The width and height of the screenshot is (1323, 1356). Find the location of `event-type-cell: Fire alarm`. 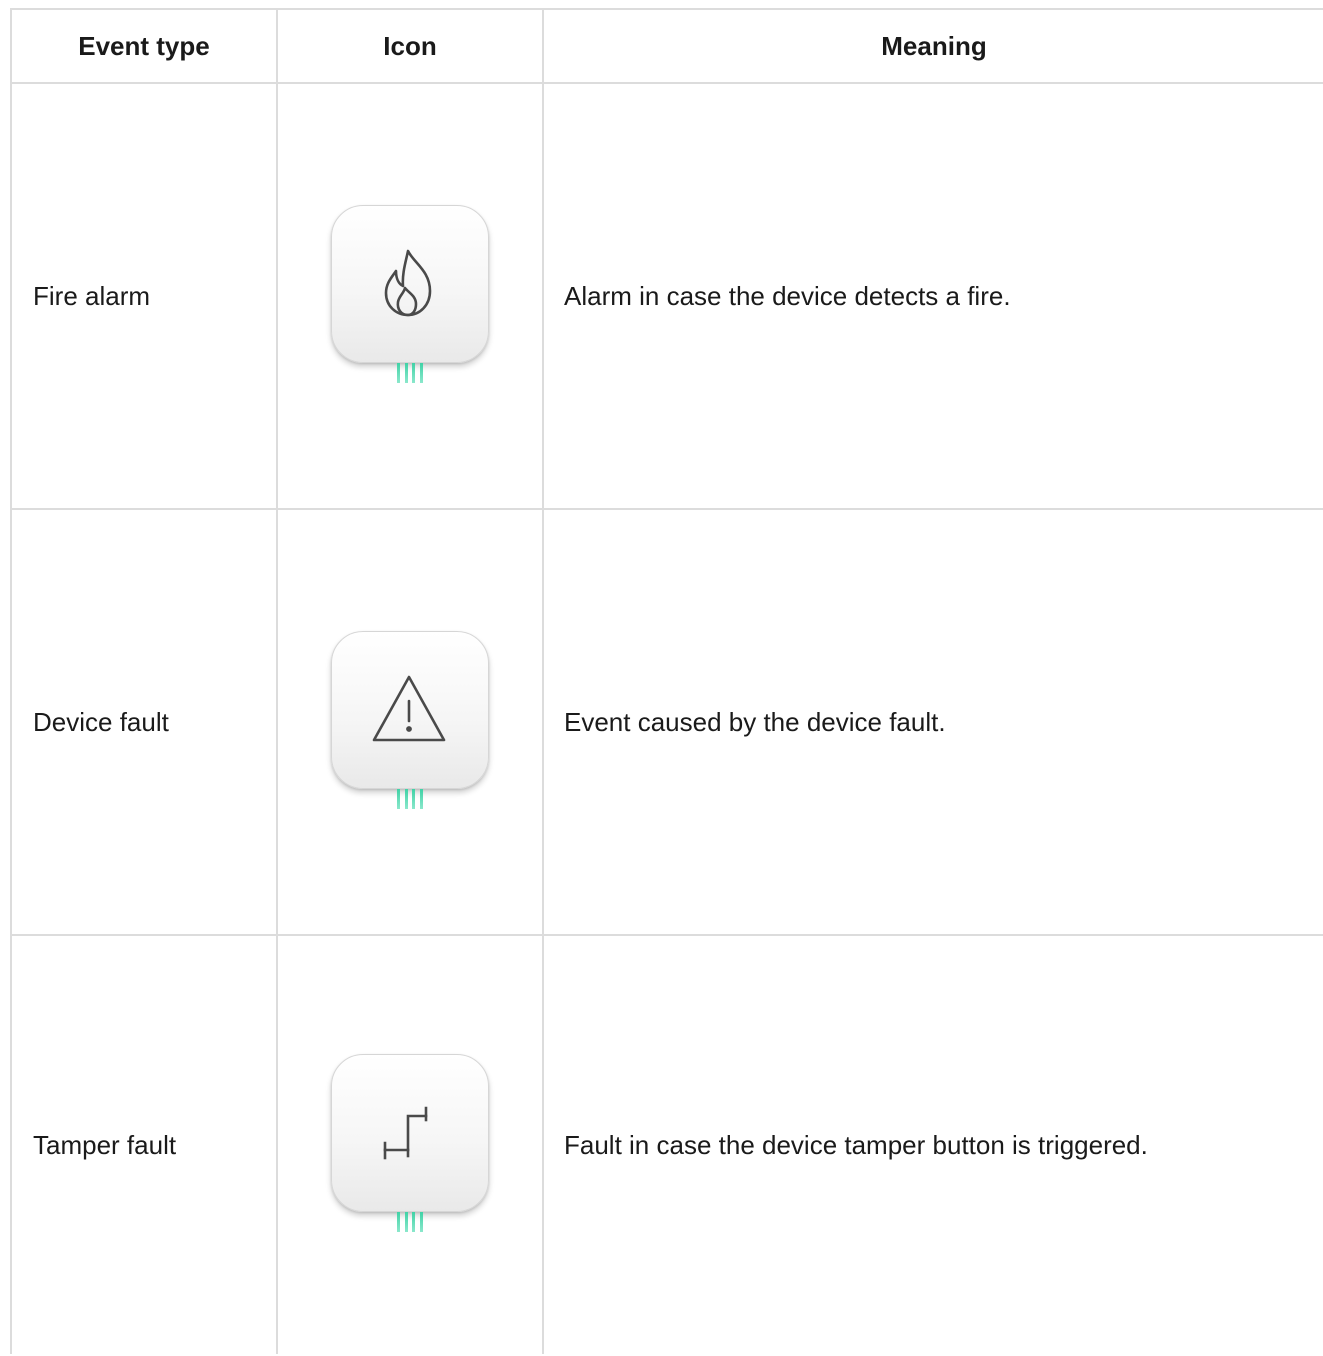

event-type-cell: Fire alarm is located at coordinates (144, 296).